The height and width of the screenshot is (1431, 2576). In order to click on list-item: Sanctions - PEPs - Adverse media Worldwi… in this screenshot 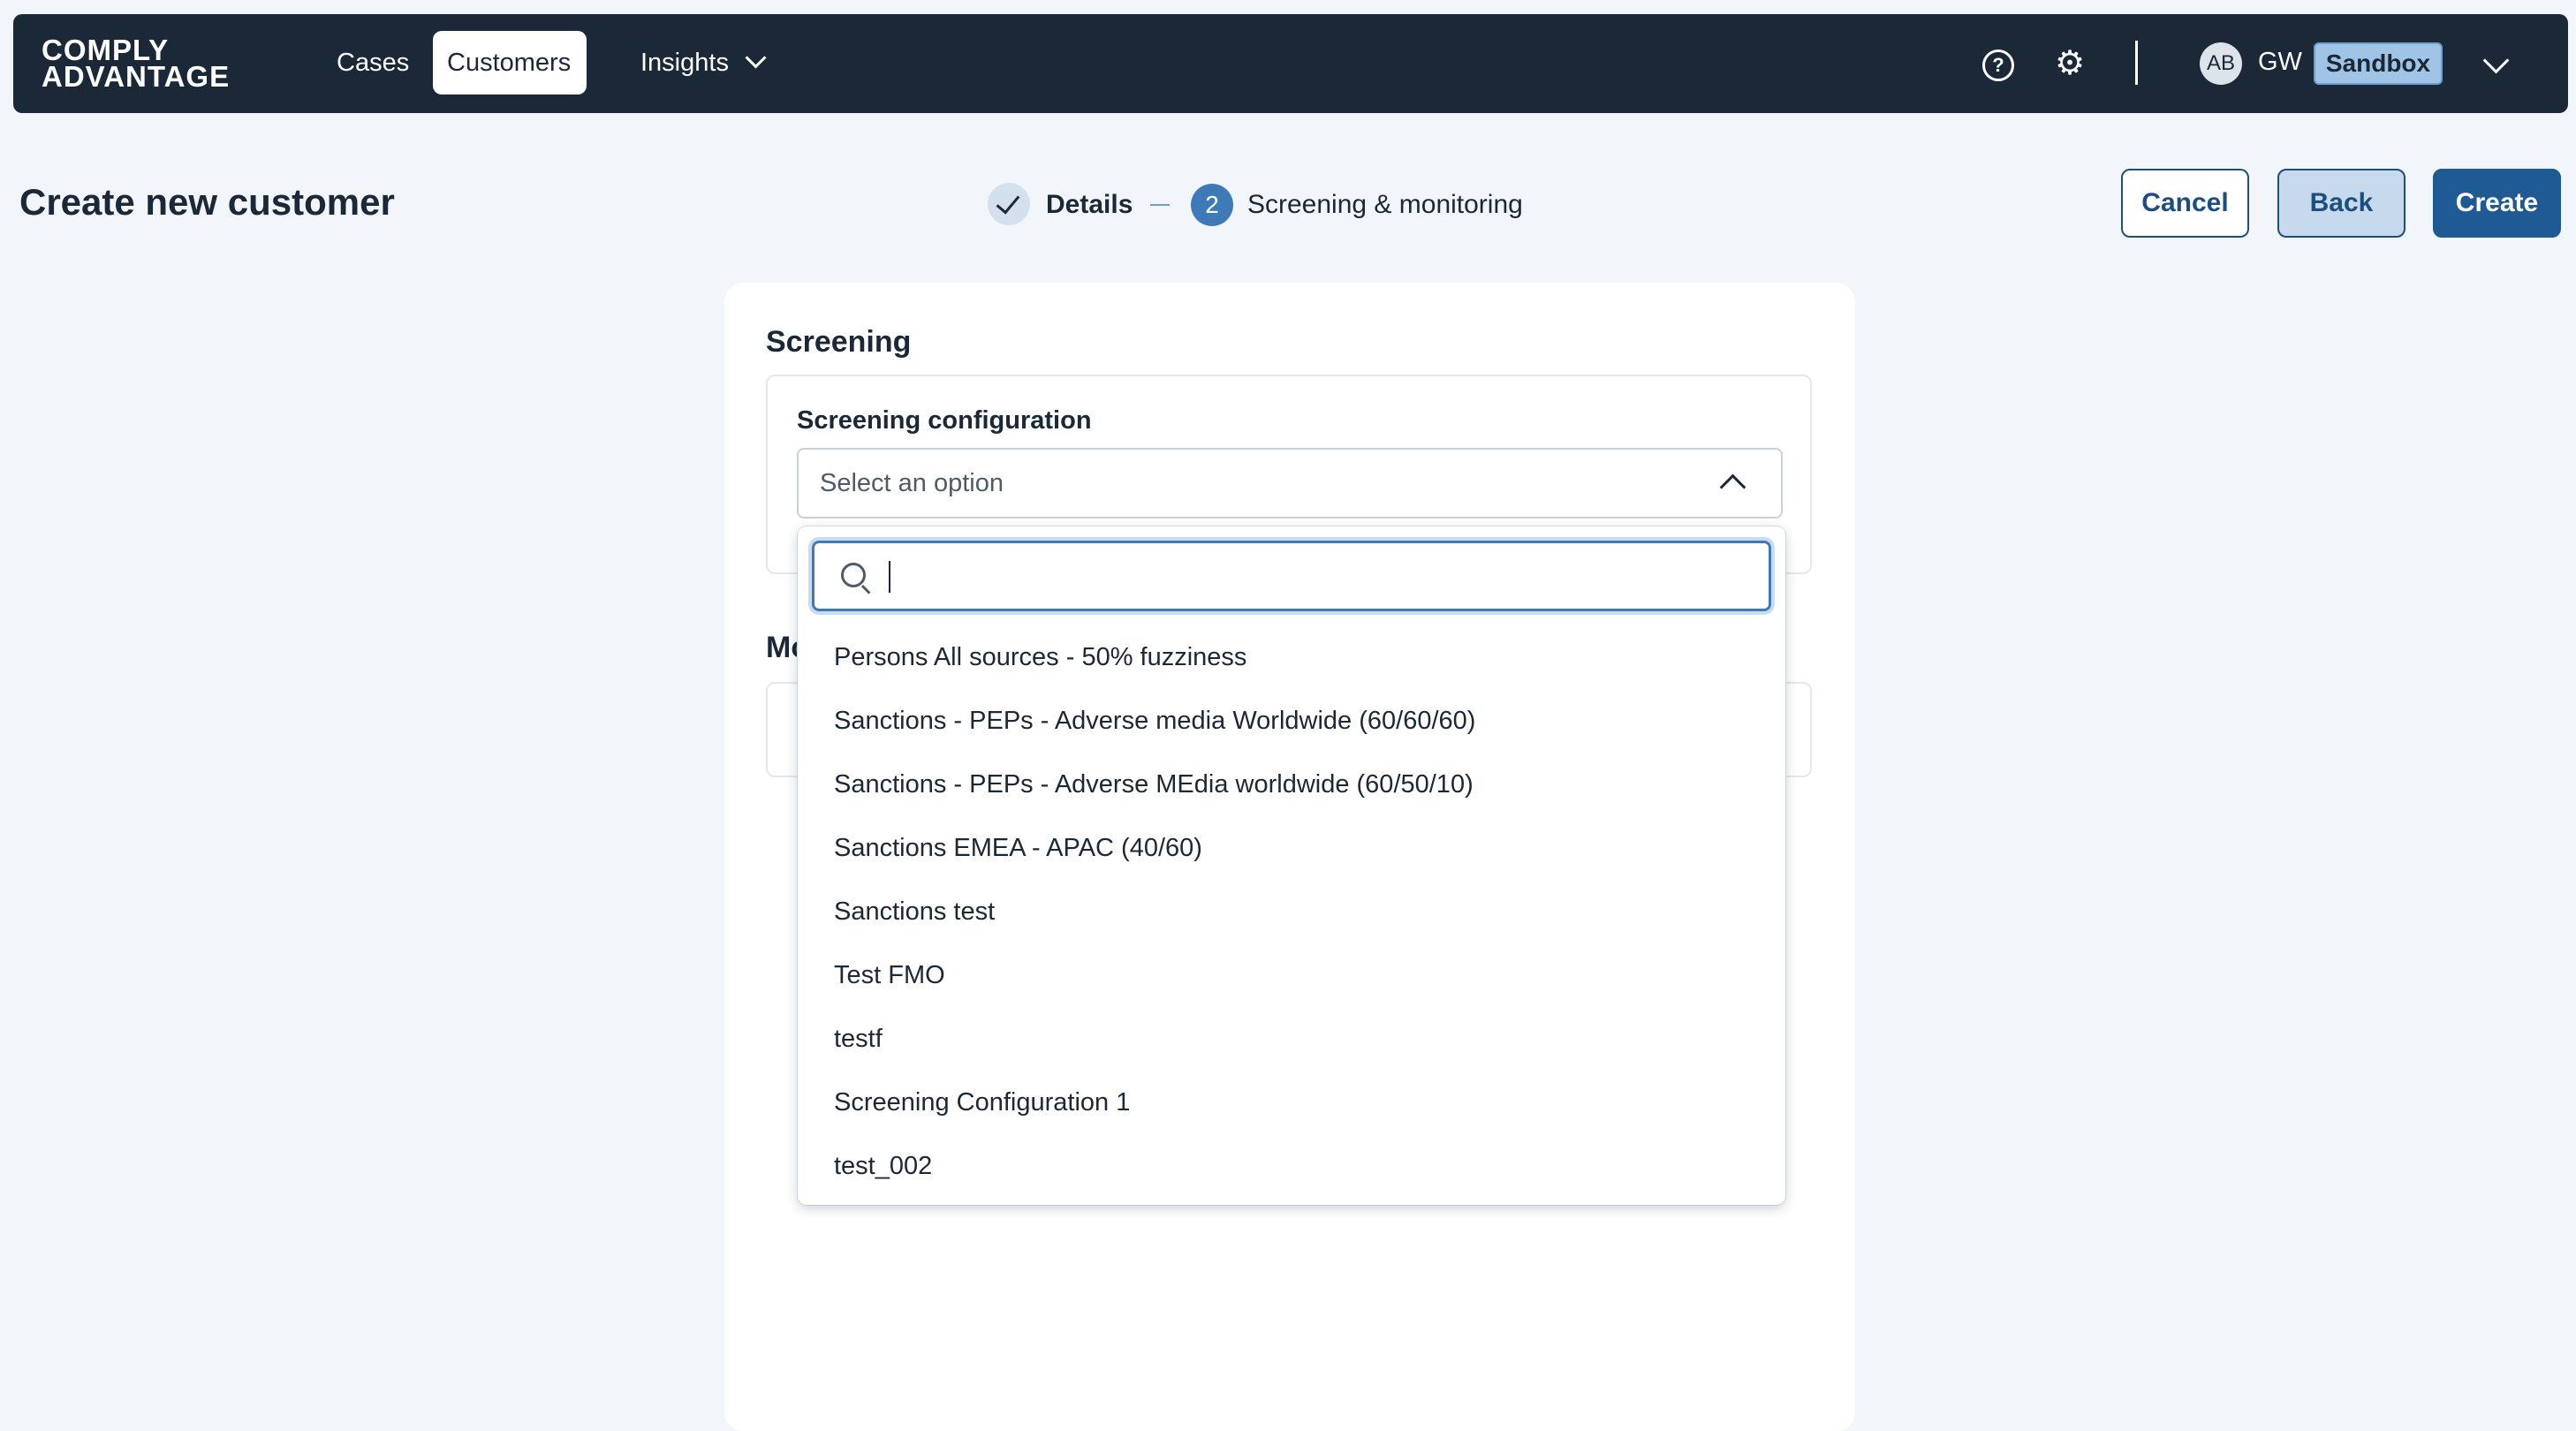, I will do `click(1292, 721)`.